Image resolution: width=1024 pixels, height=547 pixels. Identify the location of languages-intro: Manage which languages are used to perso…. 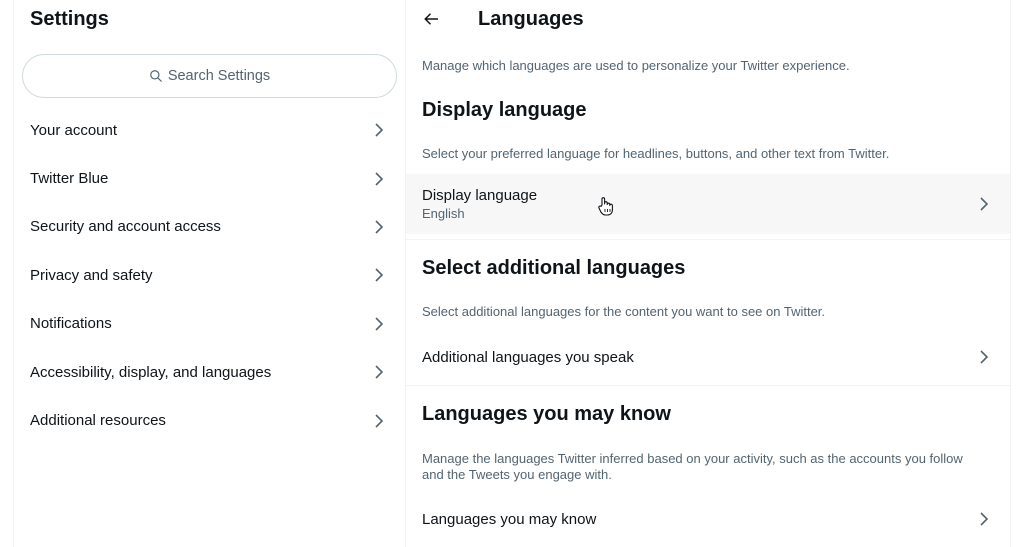
(636, 65).